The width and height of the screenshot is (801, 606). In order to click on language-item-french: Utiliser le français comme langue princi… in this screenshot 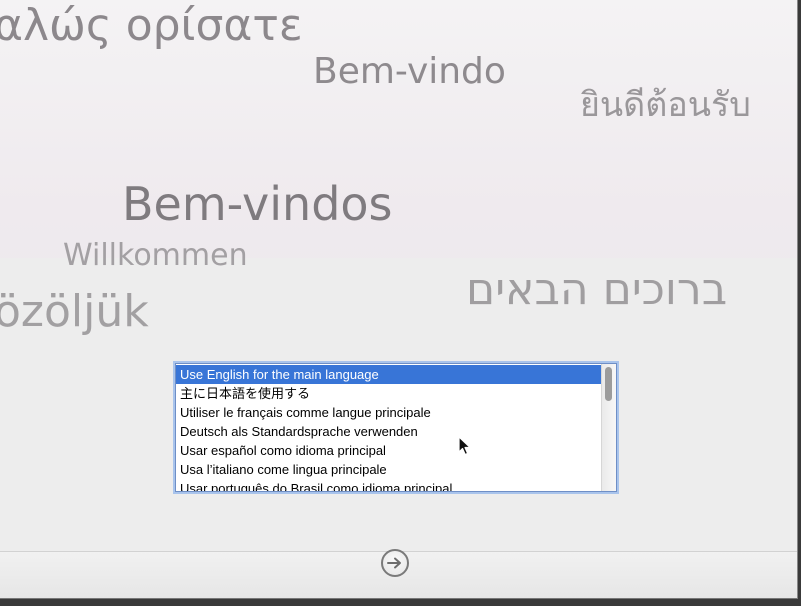, I will do `click(388, 412)`.